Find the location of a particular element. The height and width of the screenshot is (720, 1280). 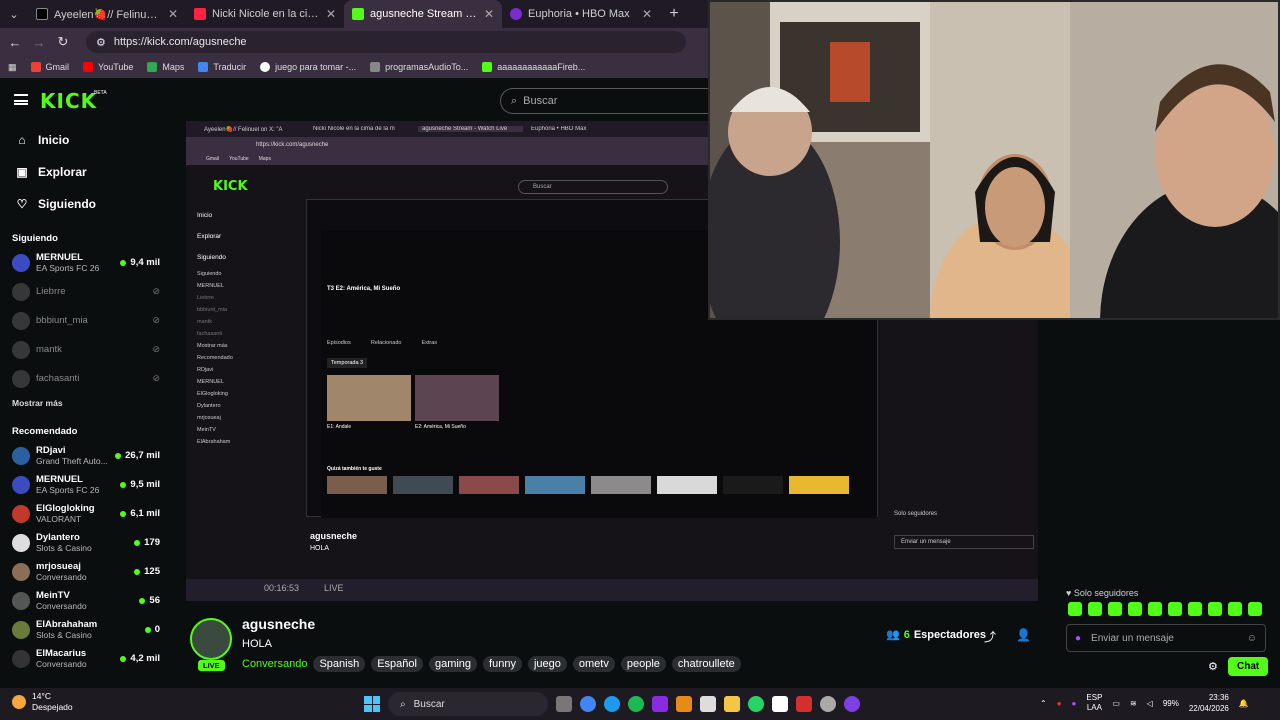

tag: chatroullete is located at coordinates (706, 664).